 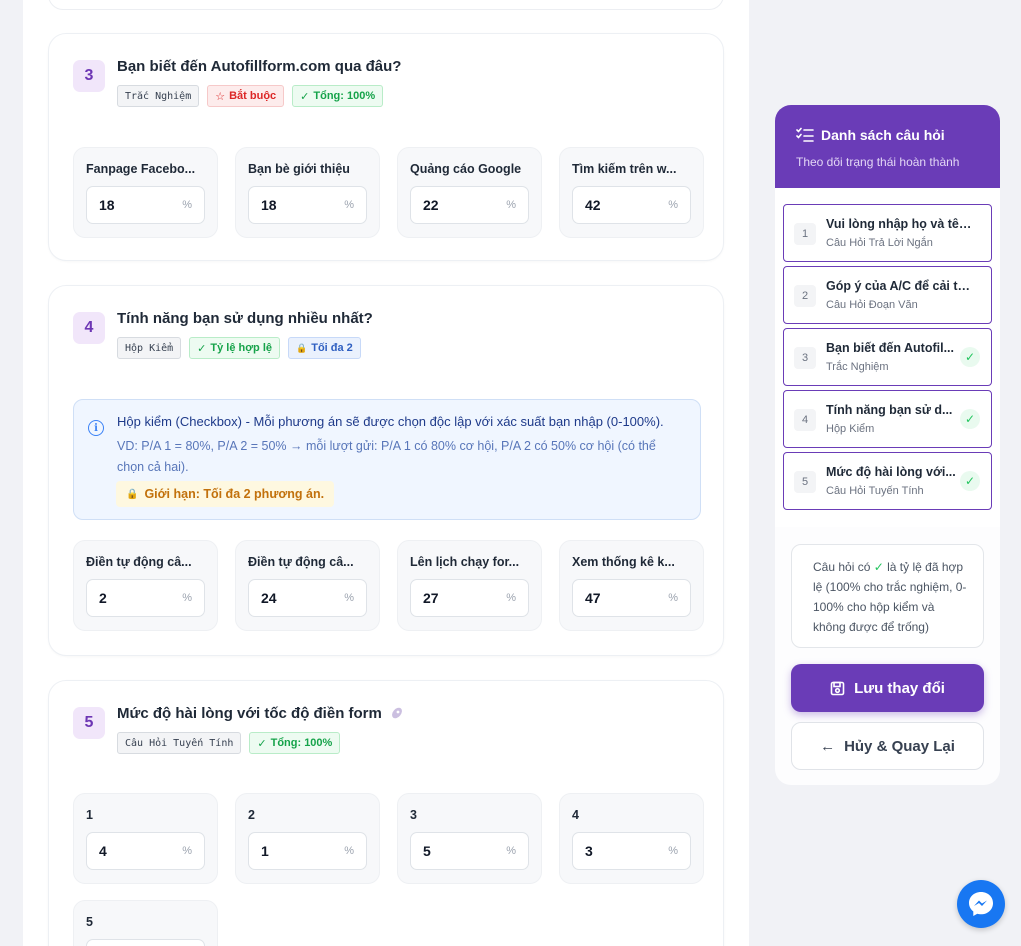 What do you see at coordinates (332, 348) in the screenshot?
I see `max-limit-label: Tối đa 2` at bounding box center [332, 348].